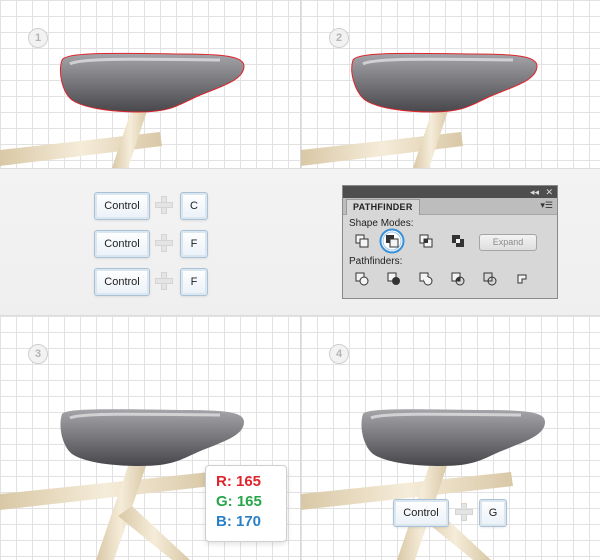 This screenshot has height=560, width=600. Describe the element at coordinates (38, 38) in the screenshot. I see `step-badge: 1` at that location.